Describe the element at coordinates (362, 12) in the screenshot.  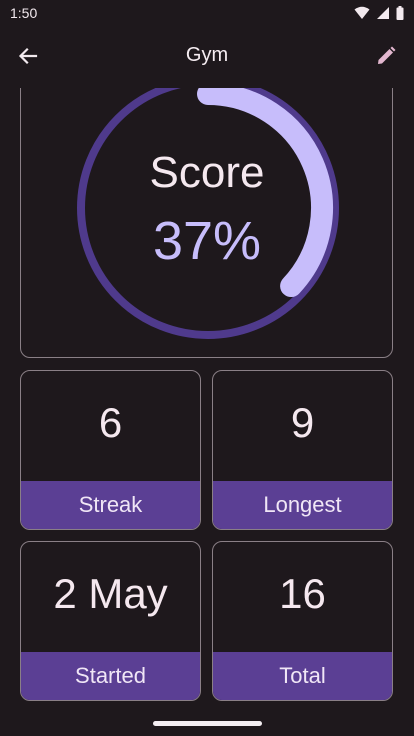
I see `wifi-icon` at that location.